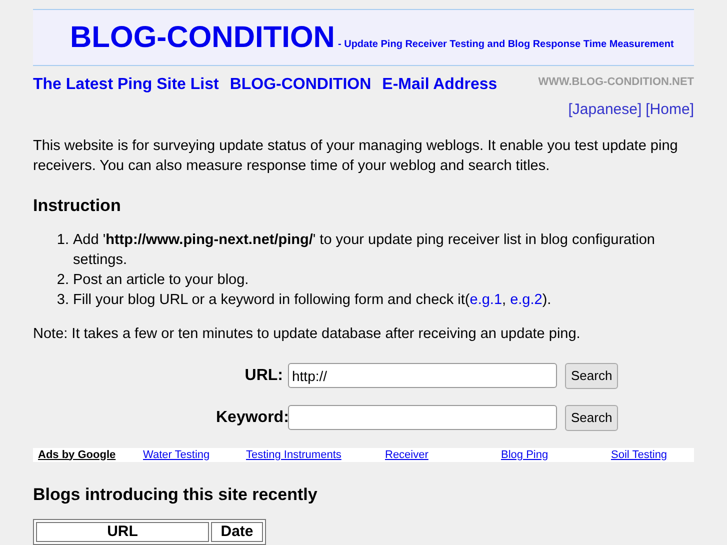  I want to click on domain-text: WWW.BLOG-CONDITION.NET, so click(616, 82).